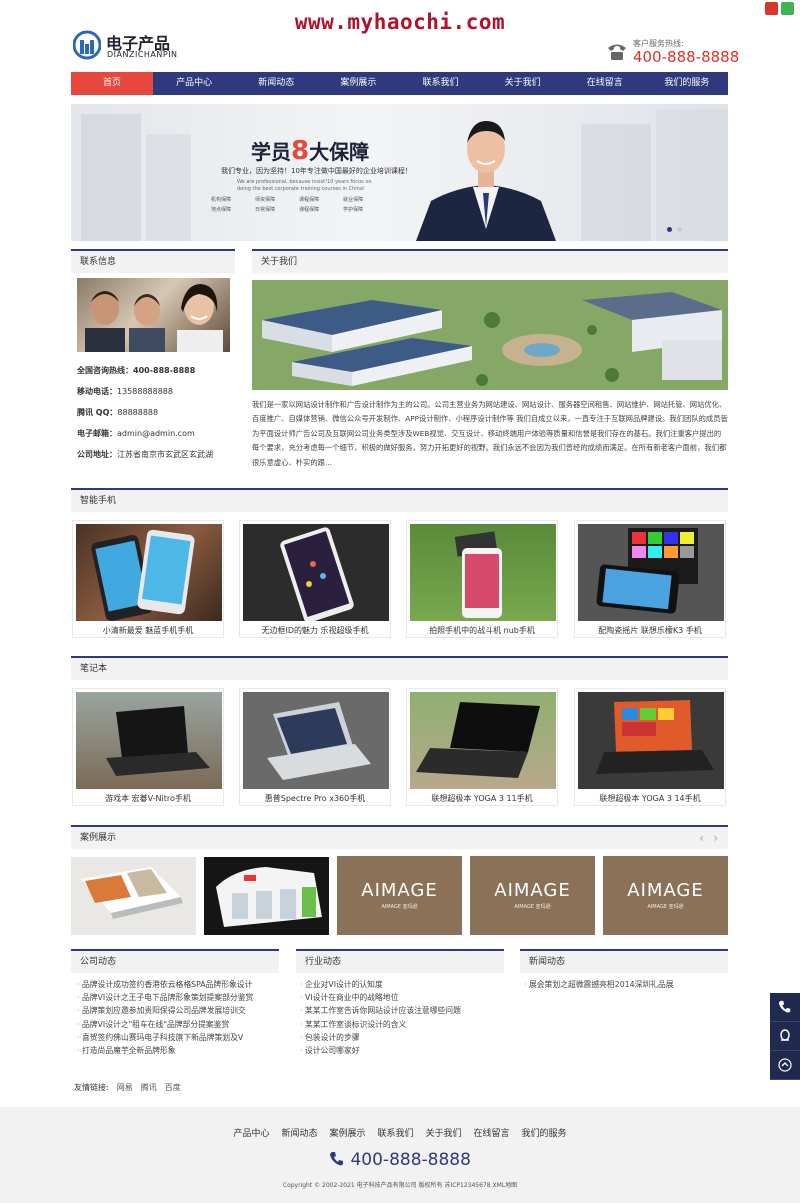 This screenshot has width=800, height=1203. I want to click on product-card: 拍照手机中的战斗机 nub手机, so click(482, 579).